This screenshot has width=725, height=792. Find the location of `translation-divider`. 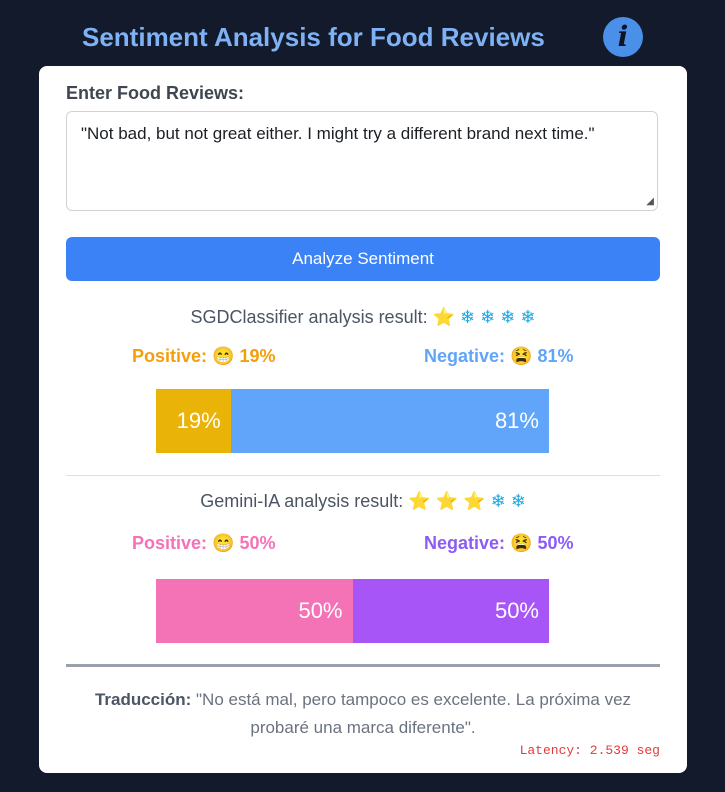

translation-divider is located at coordinates (363, 665).